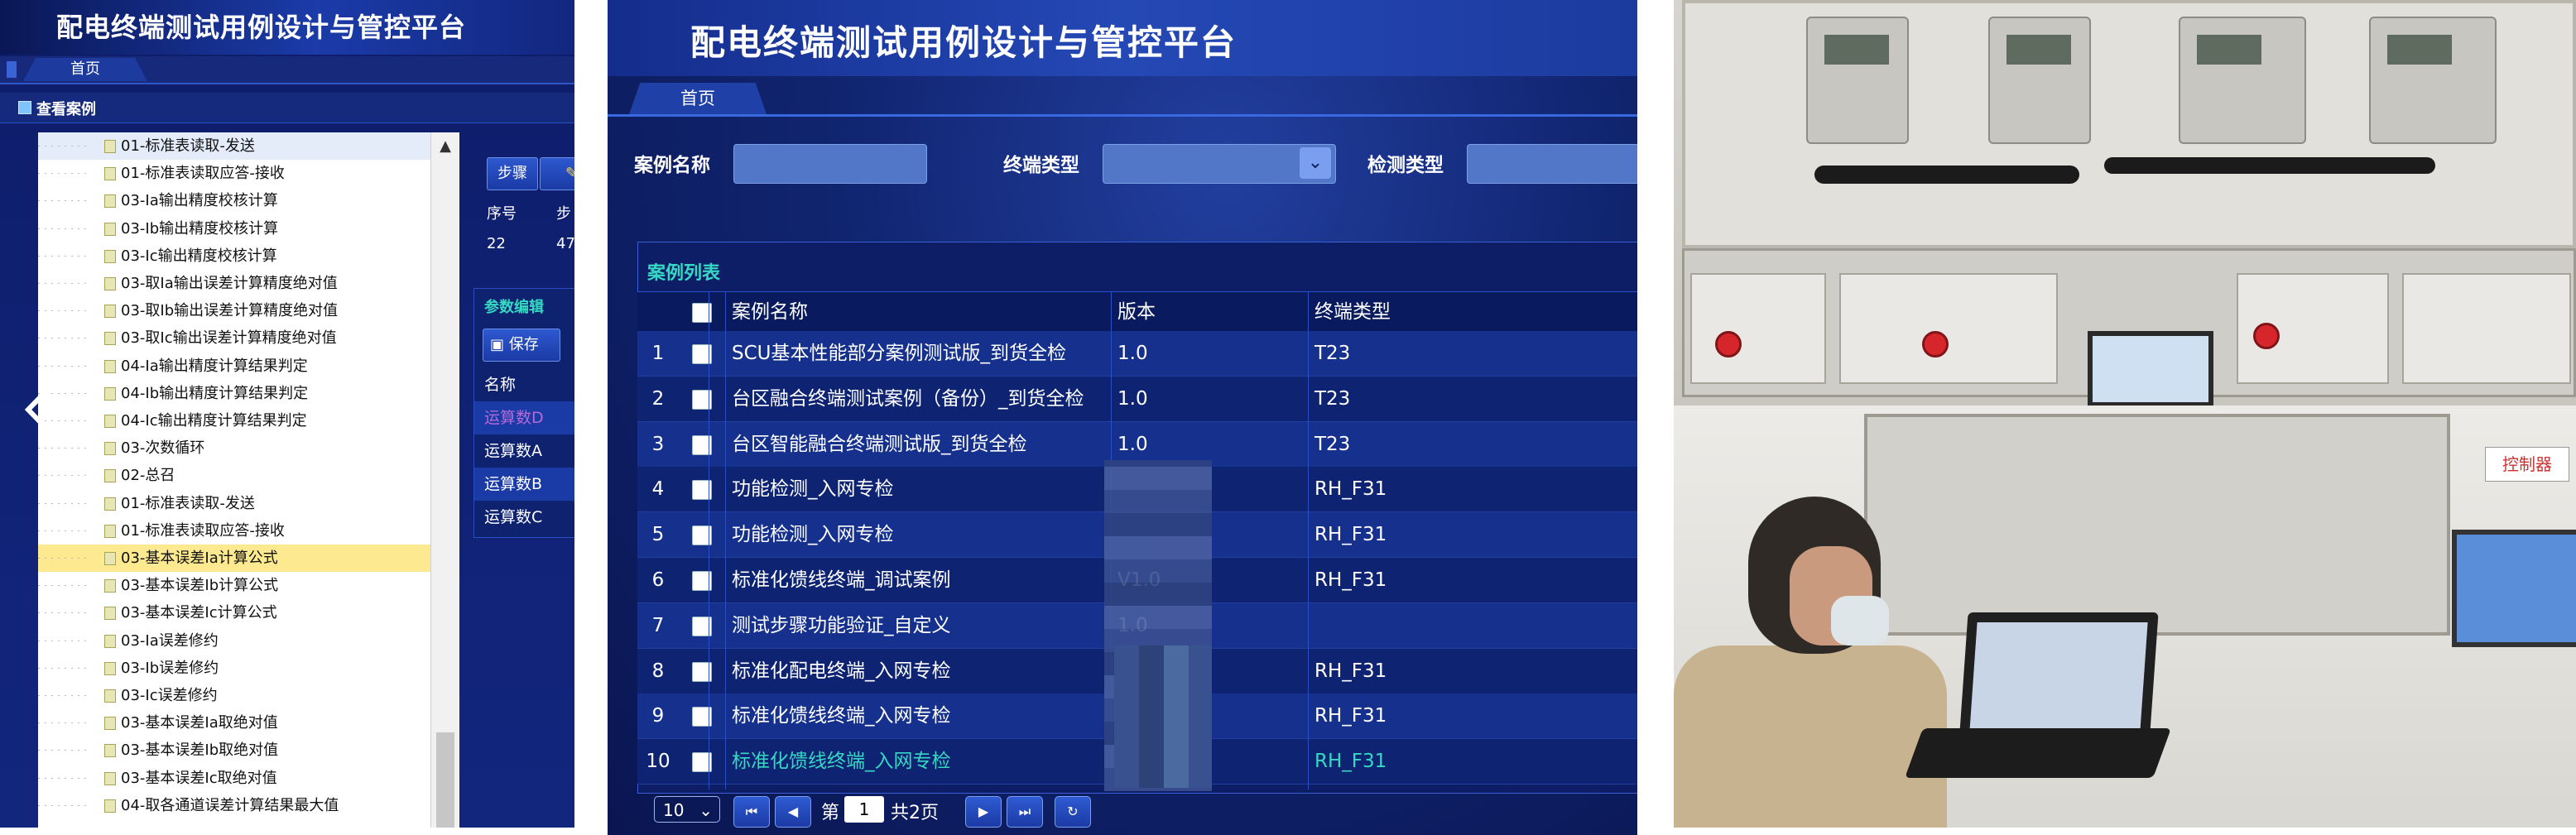 This screenshot has width=2576, height=835. What do you see at coordinates (1073, 812) in the screenshot?
I see `refresh-icon: ↻` at bounding box center [1073, 812].